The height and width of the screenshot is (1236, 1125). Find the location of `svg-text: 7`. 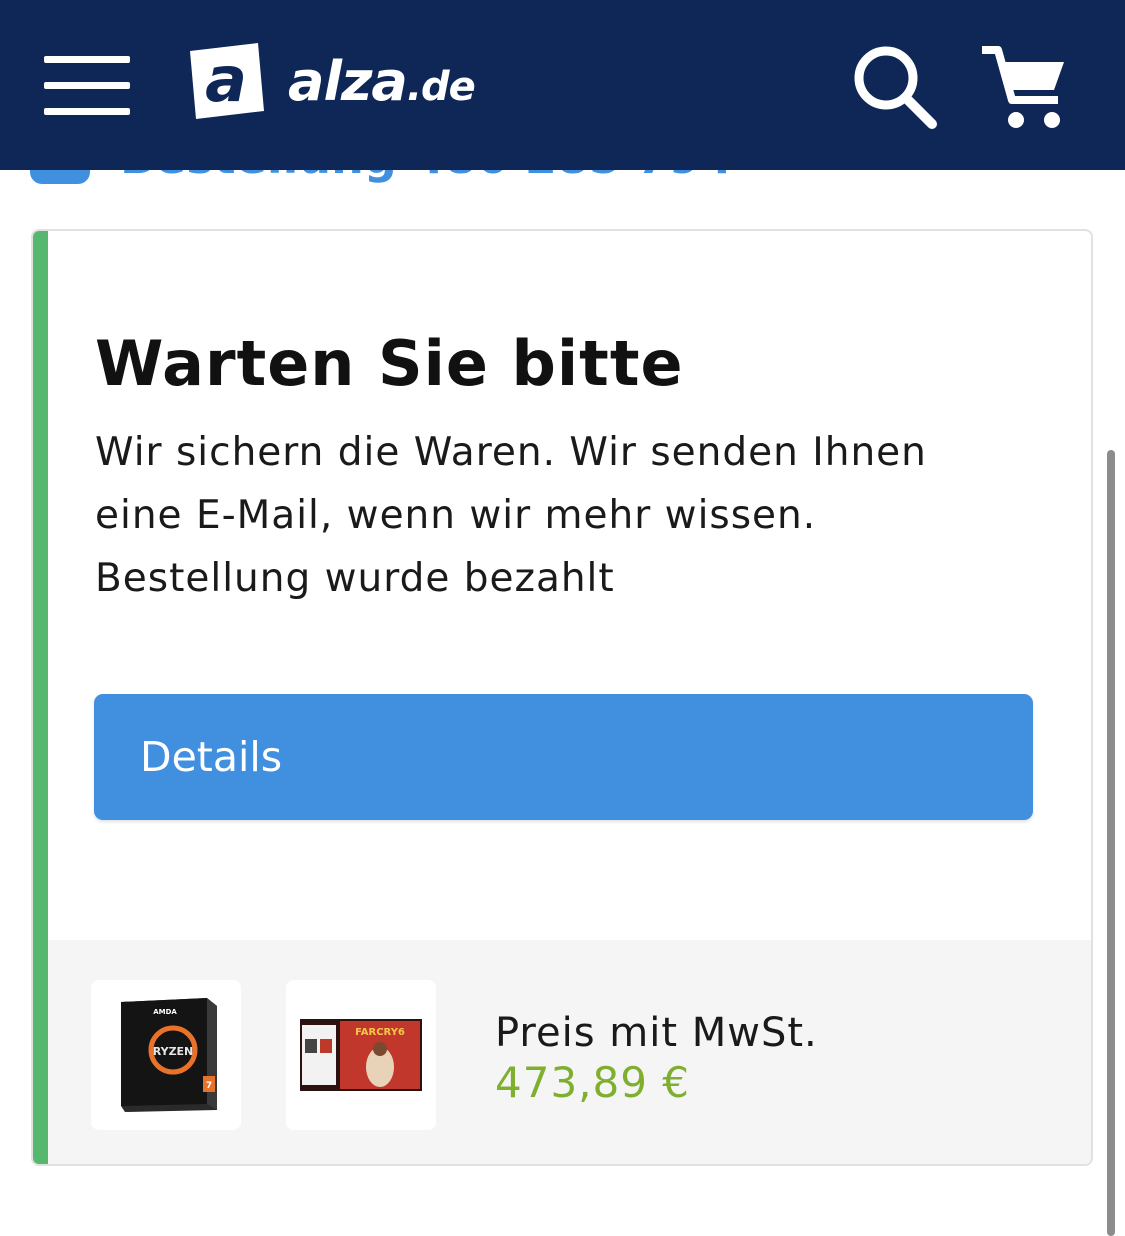

svg-text: 7 is located at coordinates (209, 1086).